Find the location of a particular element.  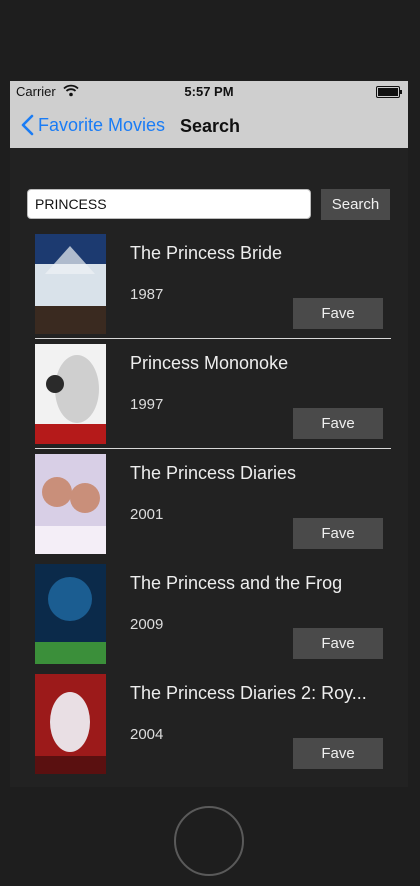

movie-year: 2009 is located at coordinates (147, 624).